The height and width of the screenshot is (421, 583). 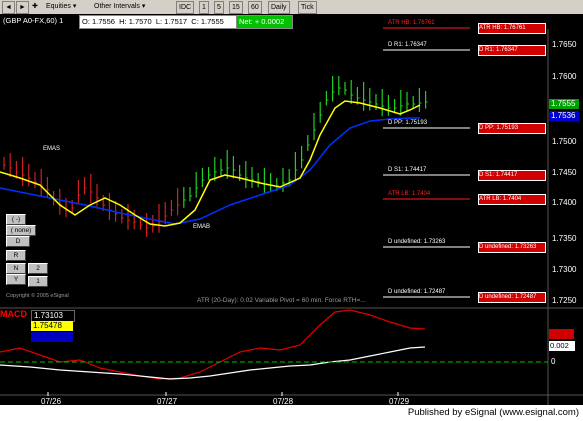 I want to click on side-button-y: Y, so click(x=16, y=279).